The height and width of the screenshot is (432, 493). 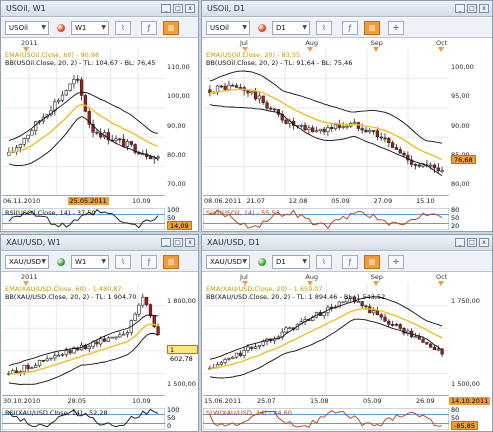 I want to click on status-indicator-icon, so click(x=61, y=262).